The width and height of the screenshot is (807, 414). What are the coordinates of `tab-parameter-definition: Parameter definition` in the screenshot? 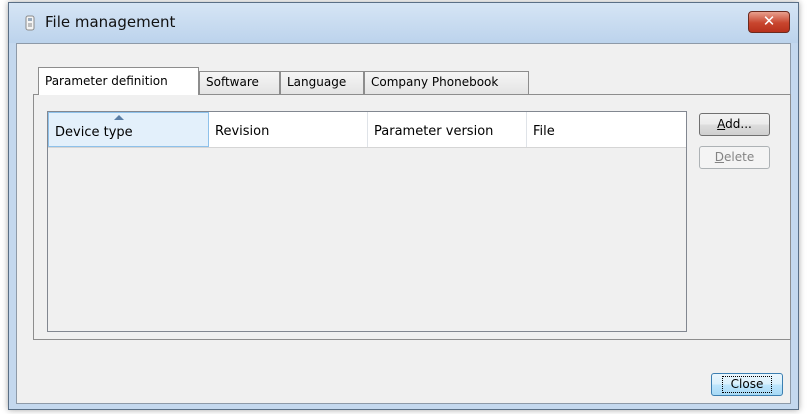 It's located at (118, 81).